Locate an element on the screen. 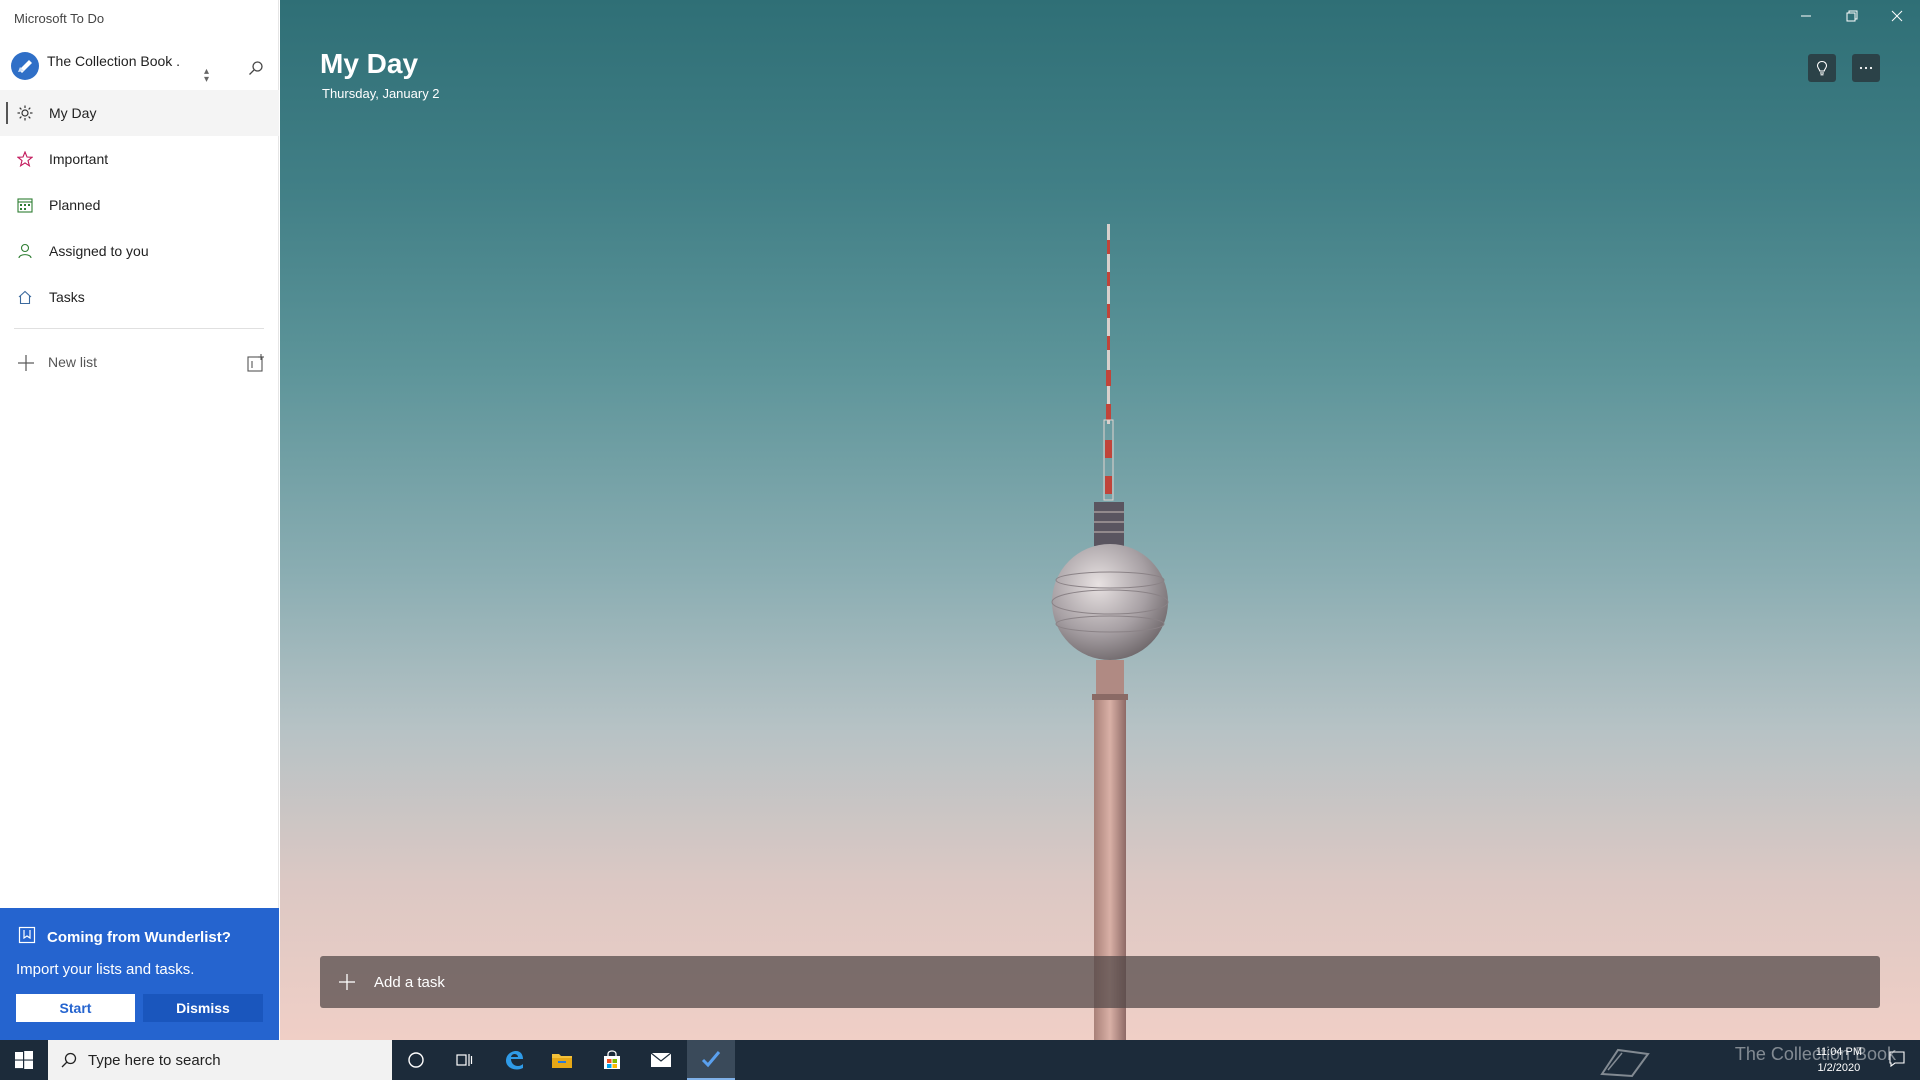  nav-item-planned: Planned is located at coordinates (139, 205).